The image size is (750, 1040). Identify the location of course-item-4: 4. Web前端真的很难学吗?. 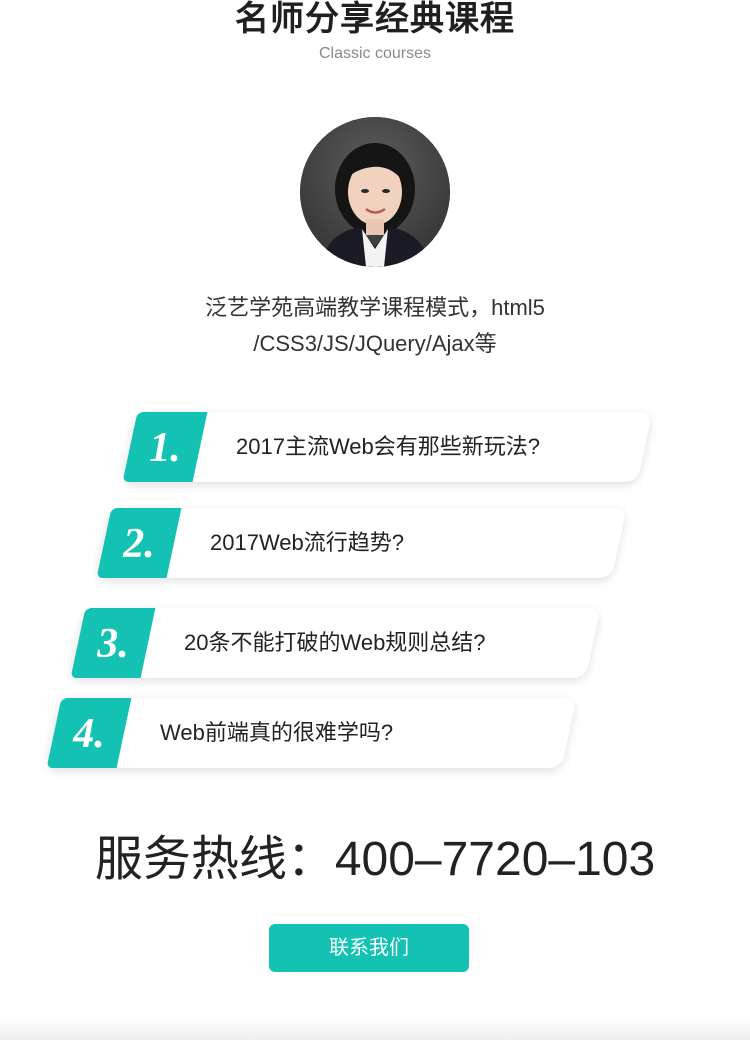
(311, 733).